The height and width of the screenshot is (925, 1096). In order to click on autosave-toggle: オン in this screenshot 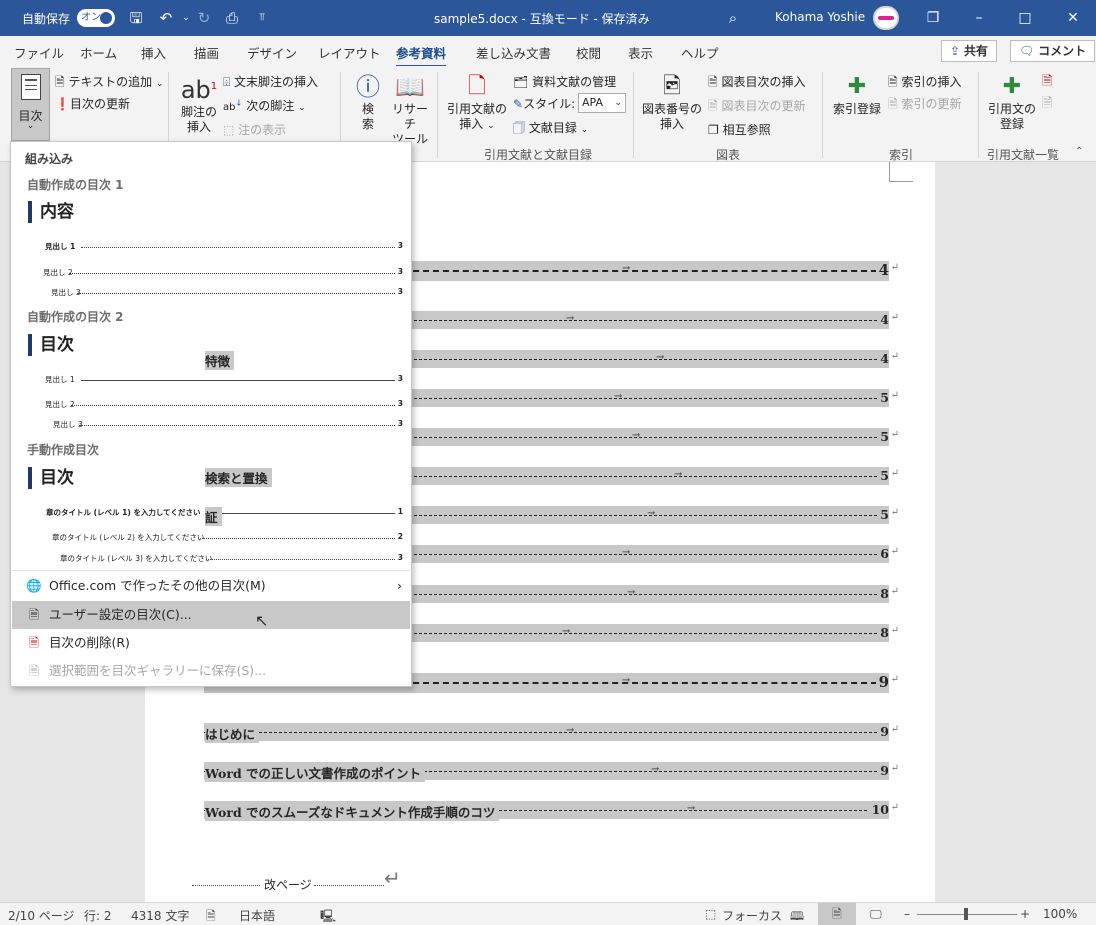, I will do `click(96, 18)`.